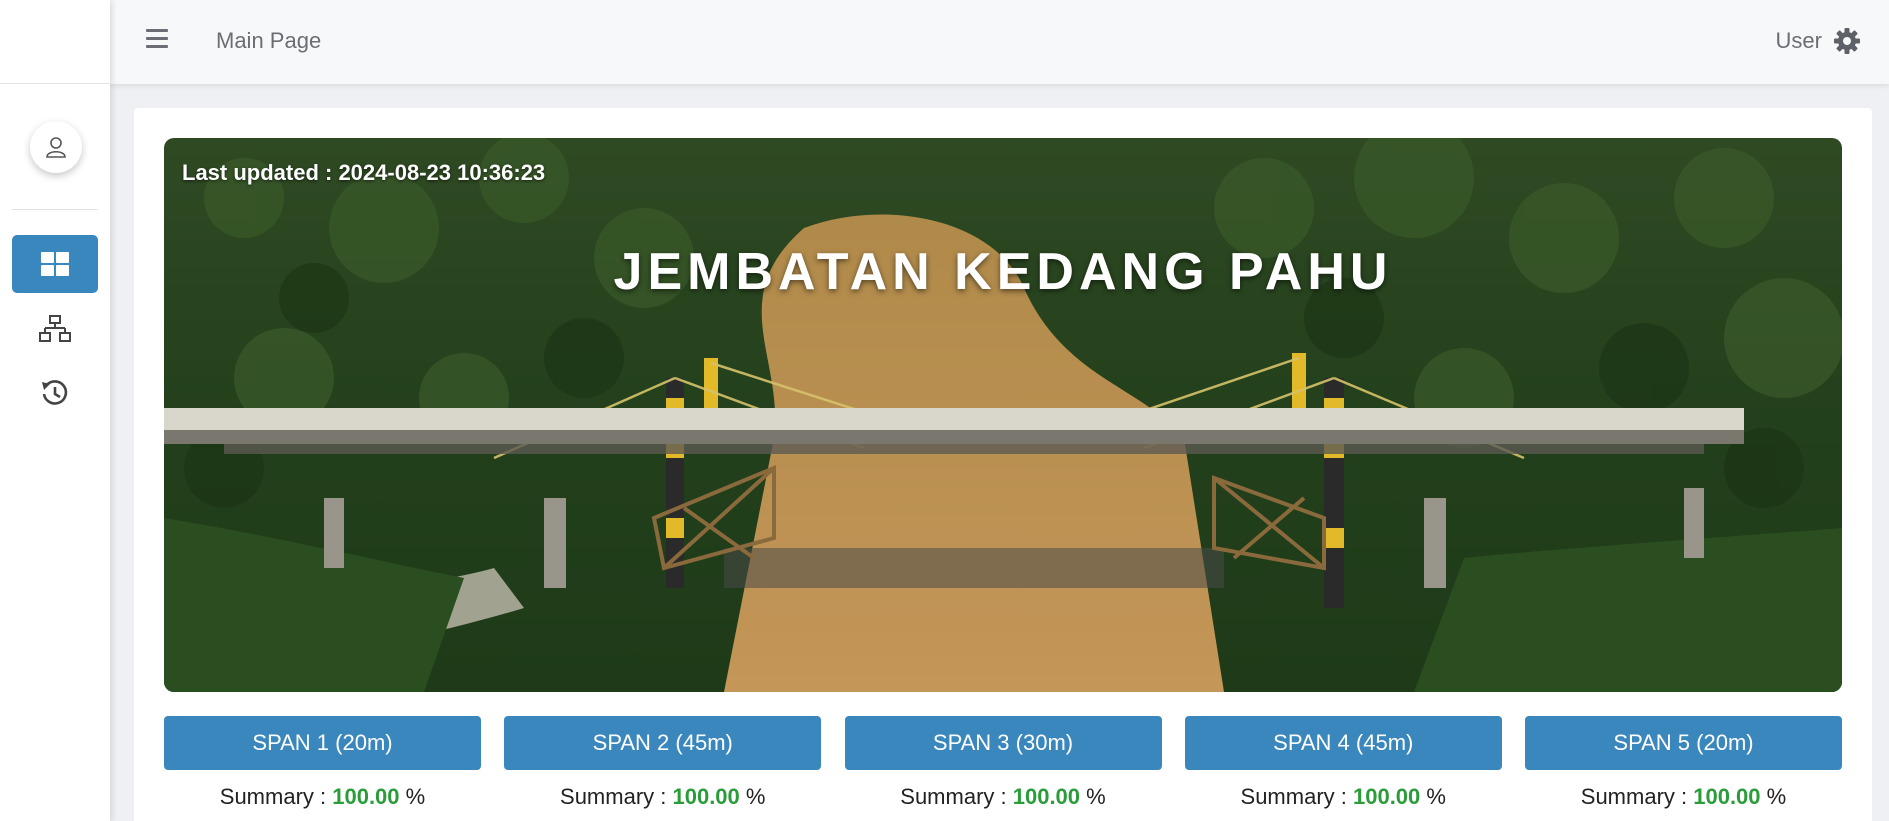 The height and width of the screenshot is (821, 1889). I want to click on span-card: SPAN 3 (30m) Summary : 100.00 %, so click(1003, 763).